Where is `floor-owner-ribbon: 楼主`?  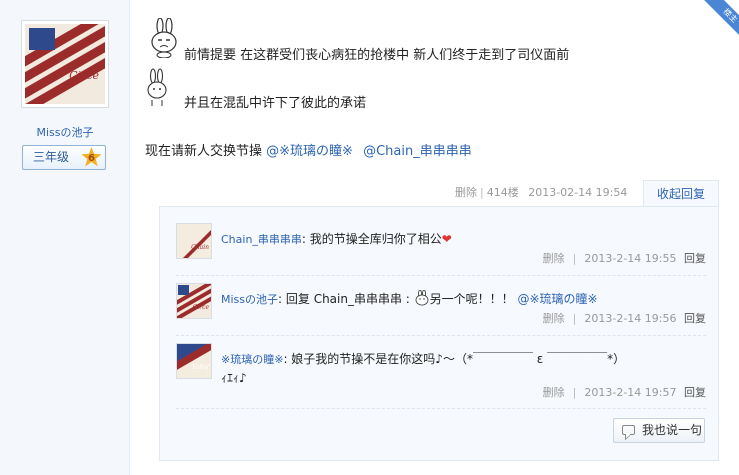 floor-owner-ribbon: 楼主 is located at coordinates (720, 19).